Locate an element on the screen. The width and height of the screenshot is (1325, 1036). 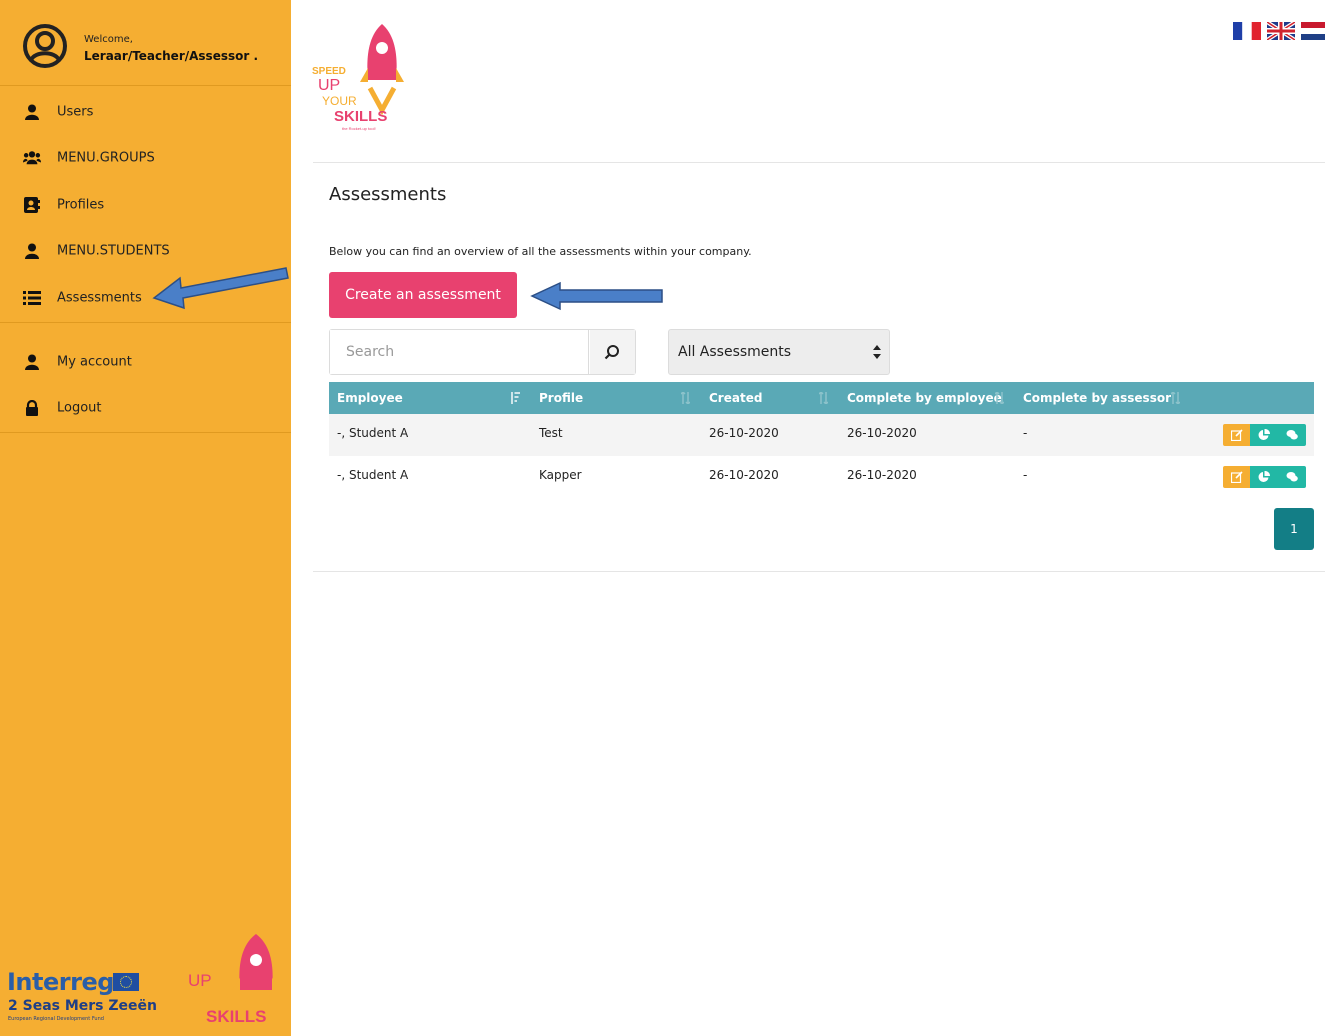
flag-nl-icon is located at coordinates (1313, 31).